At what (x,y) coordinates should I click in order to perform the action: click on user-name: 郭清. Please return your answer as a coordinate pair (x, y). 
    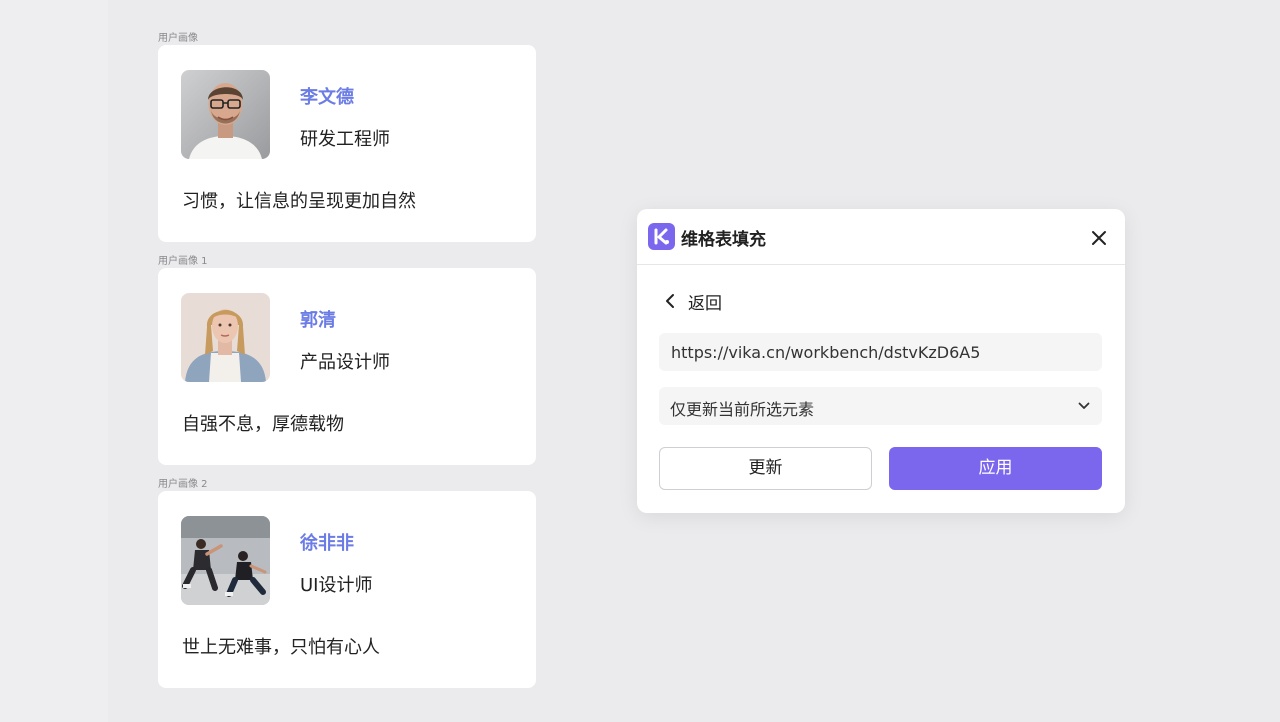
    Looking at the image, I should click on (318, 320).